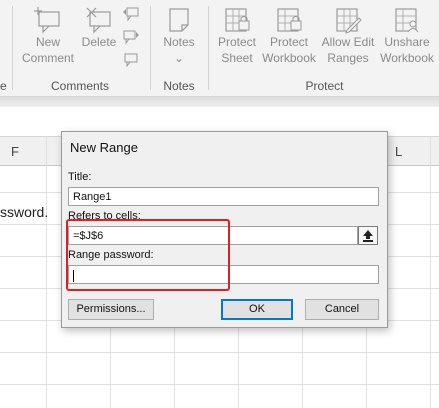 The height and width of the screenshot is (408, 439). Describe the element at coordinates (15, 151) in the screenshot. I see `column-header-f: F` at that location.